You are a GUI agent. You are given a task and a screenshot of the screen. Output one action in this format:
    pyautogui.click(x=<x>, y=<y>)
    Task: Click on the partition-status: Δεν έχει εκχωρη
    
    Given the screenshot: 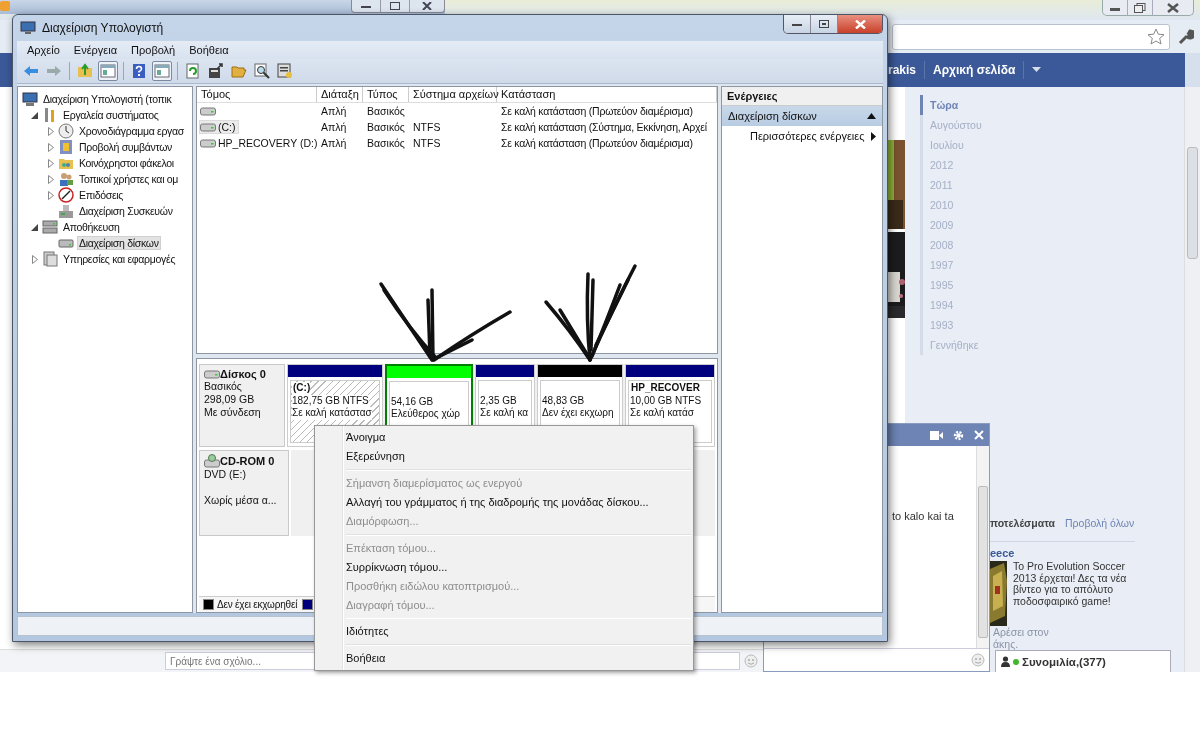 What is the action you would take?
    pyautogui.click(x=578, y=413)
    